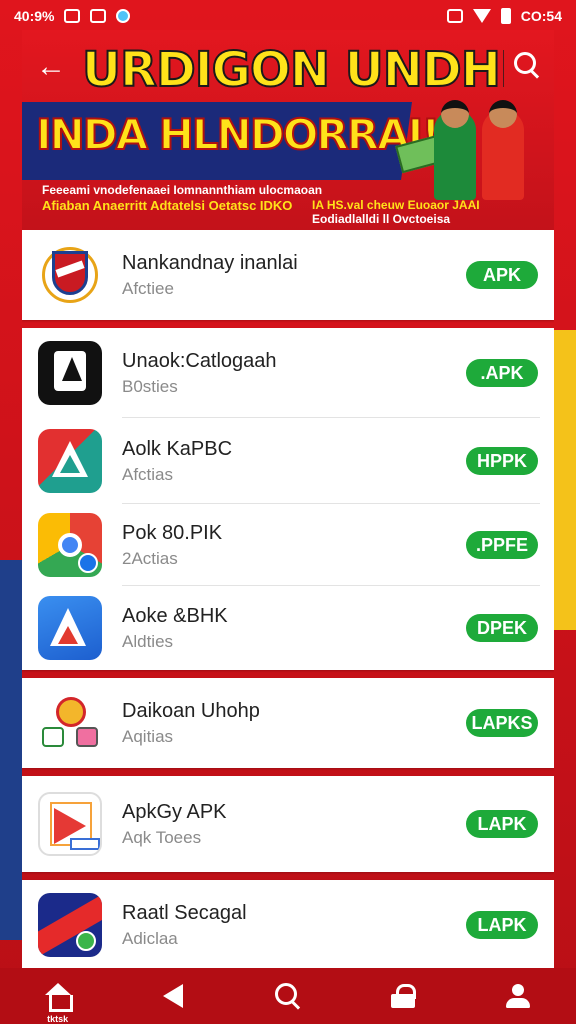 This screenshot has height=1024, width=576. What do you see at coordinates (51, 67) in the screenshot?
I see `back-arrow-icon: ←` at bounding box center [51, 67].